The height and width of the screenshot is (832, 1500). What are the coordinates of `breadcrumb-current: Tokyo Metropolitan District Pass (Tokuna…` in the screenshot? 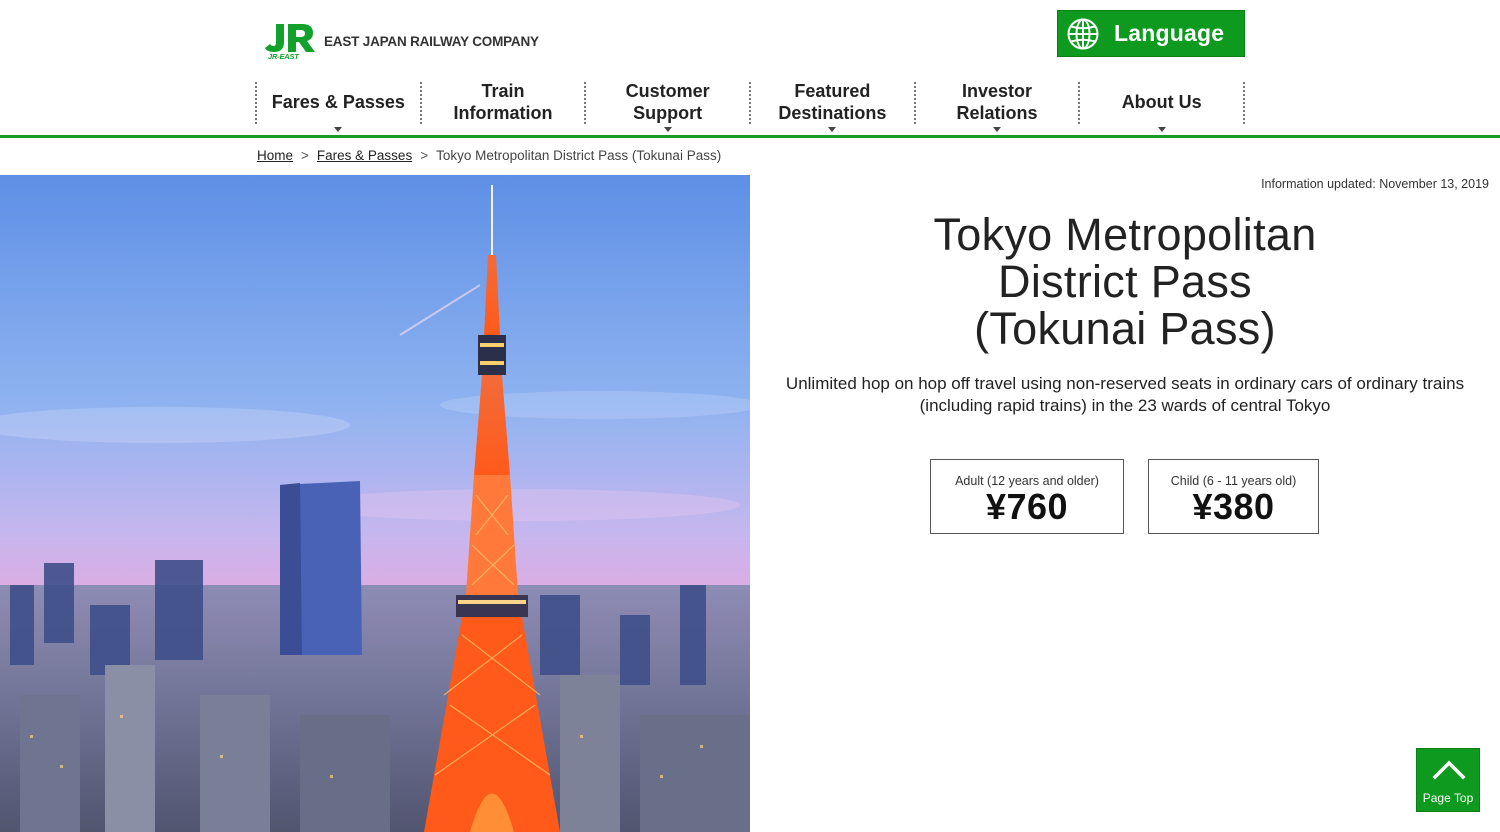 It's located at (579, 155).